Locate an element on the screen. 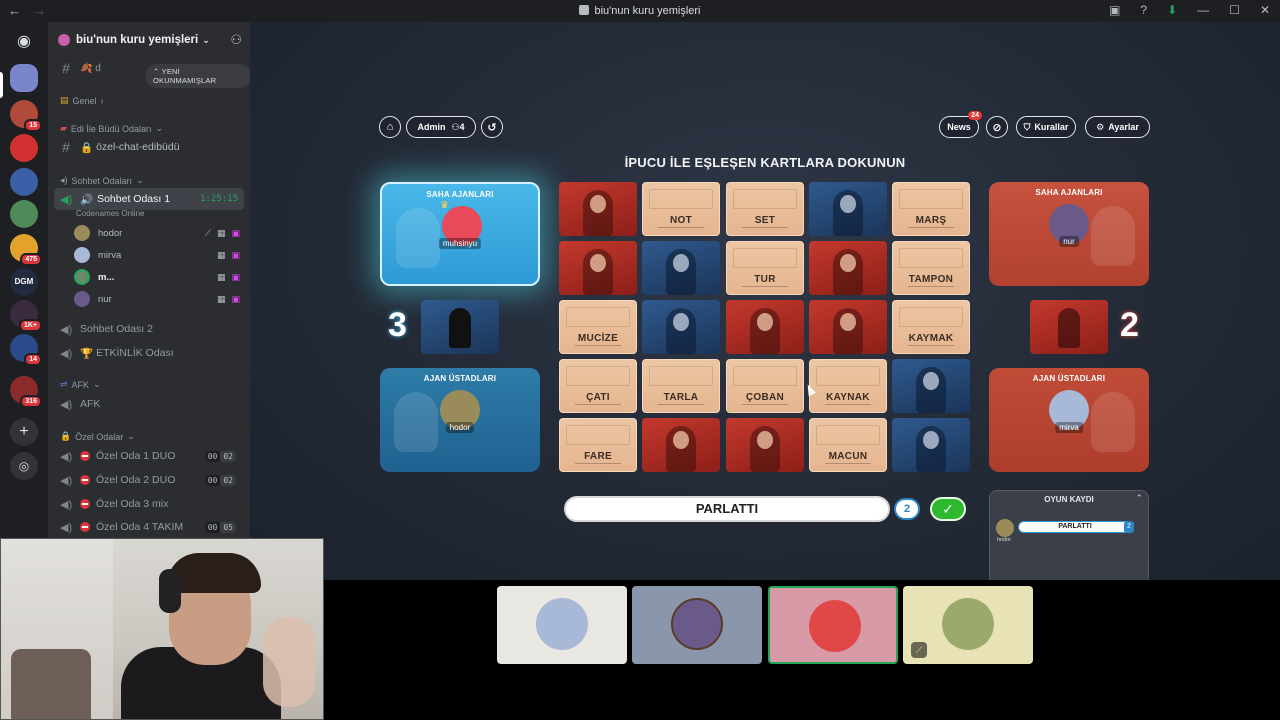 This screenshot has width=1280, height=720. hash-icon: # is located at coordinates (66, 68).